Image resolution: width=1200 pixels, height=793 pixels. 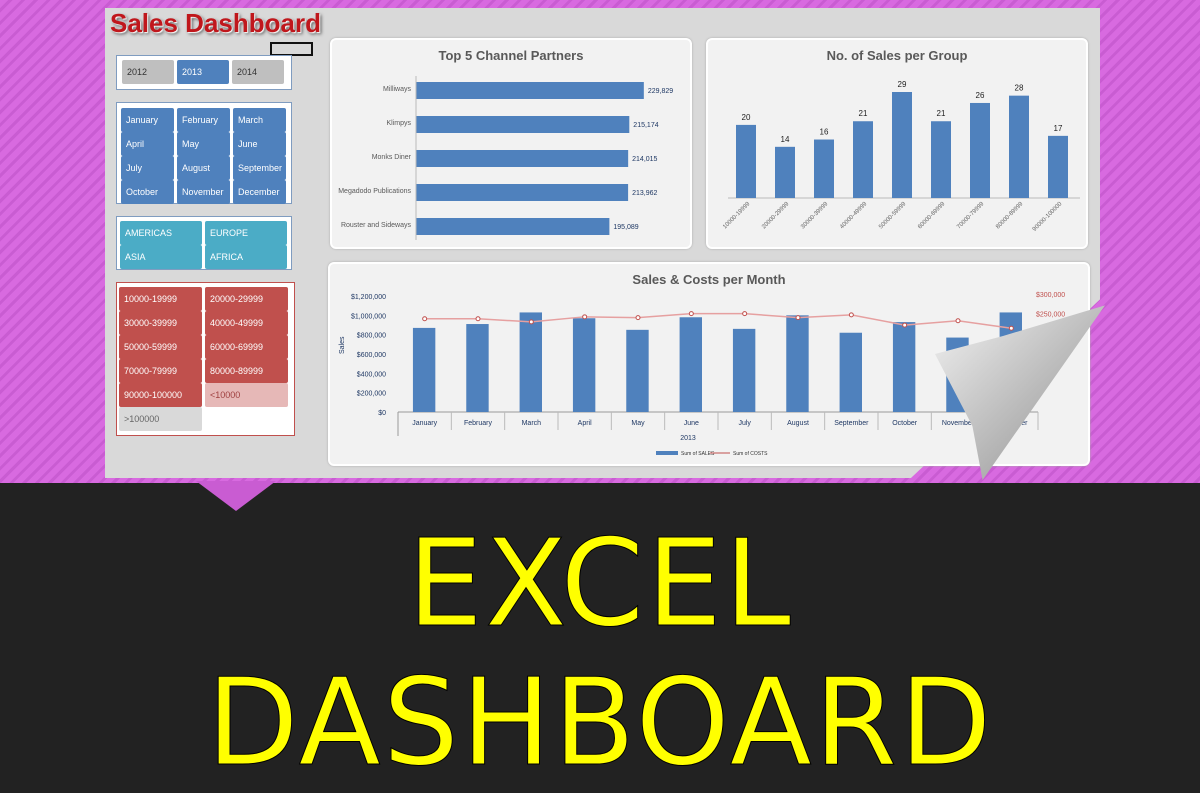 What do you see at coordinates (1058, 128) in the screenshot?
I see `data-label: 17` at bounding box center [1058, 128].